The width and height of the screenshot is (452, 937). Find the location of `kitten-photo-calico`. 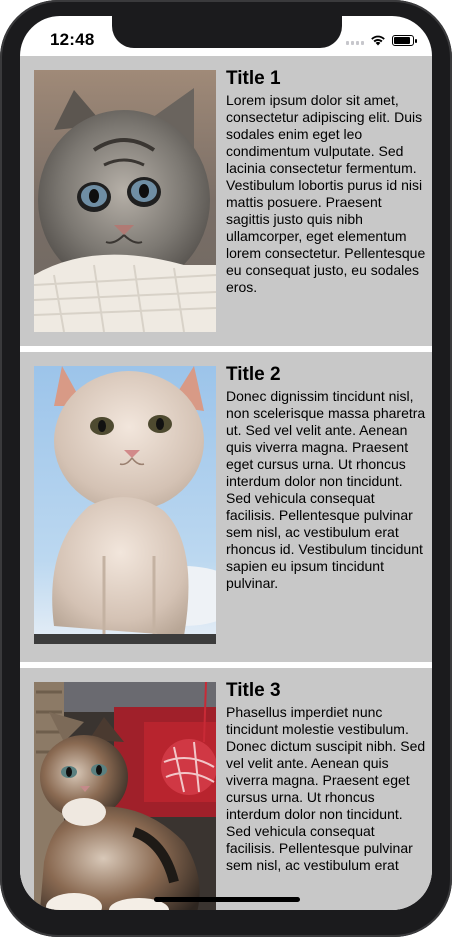

kitten-photo-calico is located at coordinates (125, 796).